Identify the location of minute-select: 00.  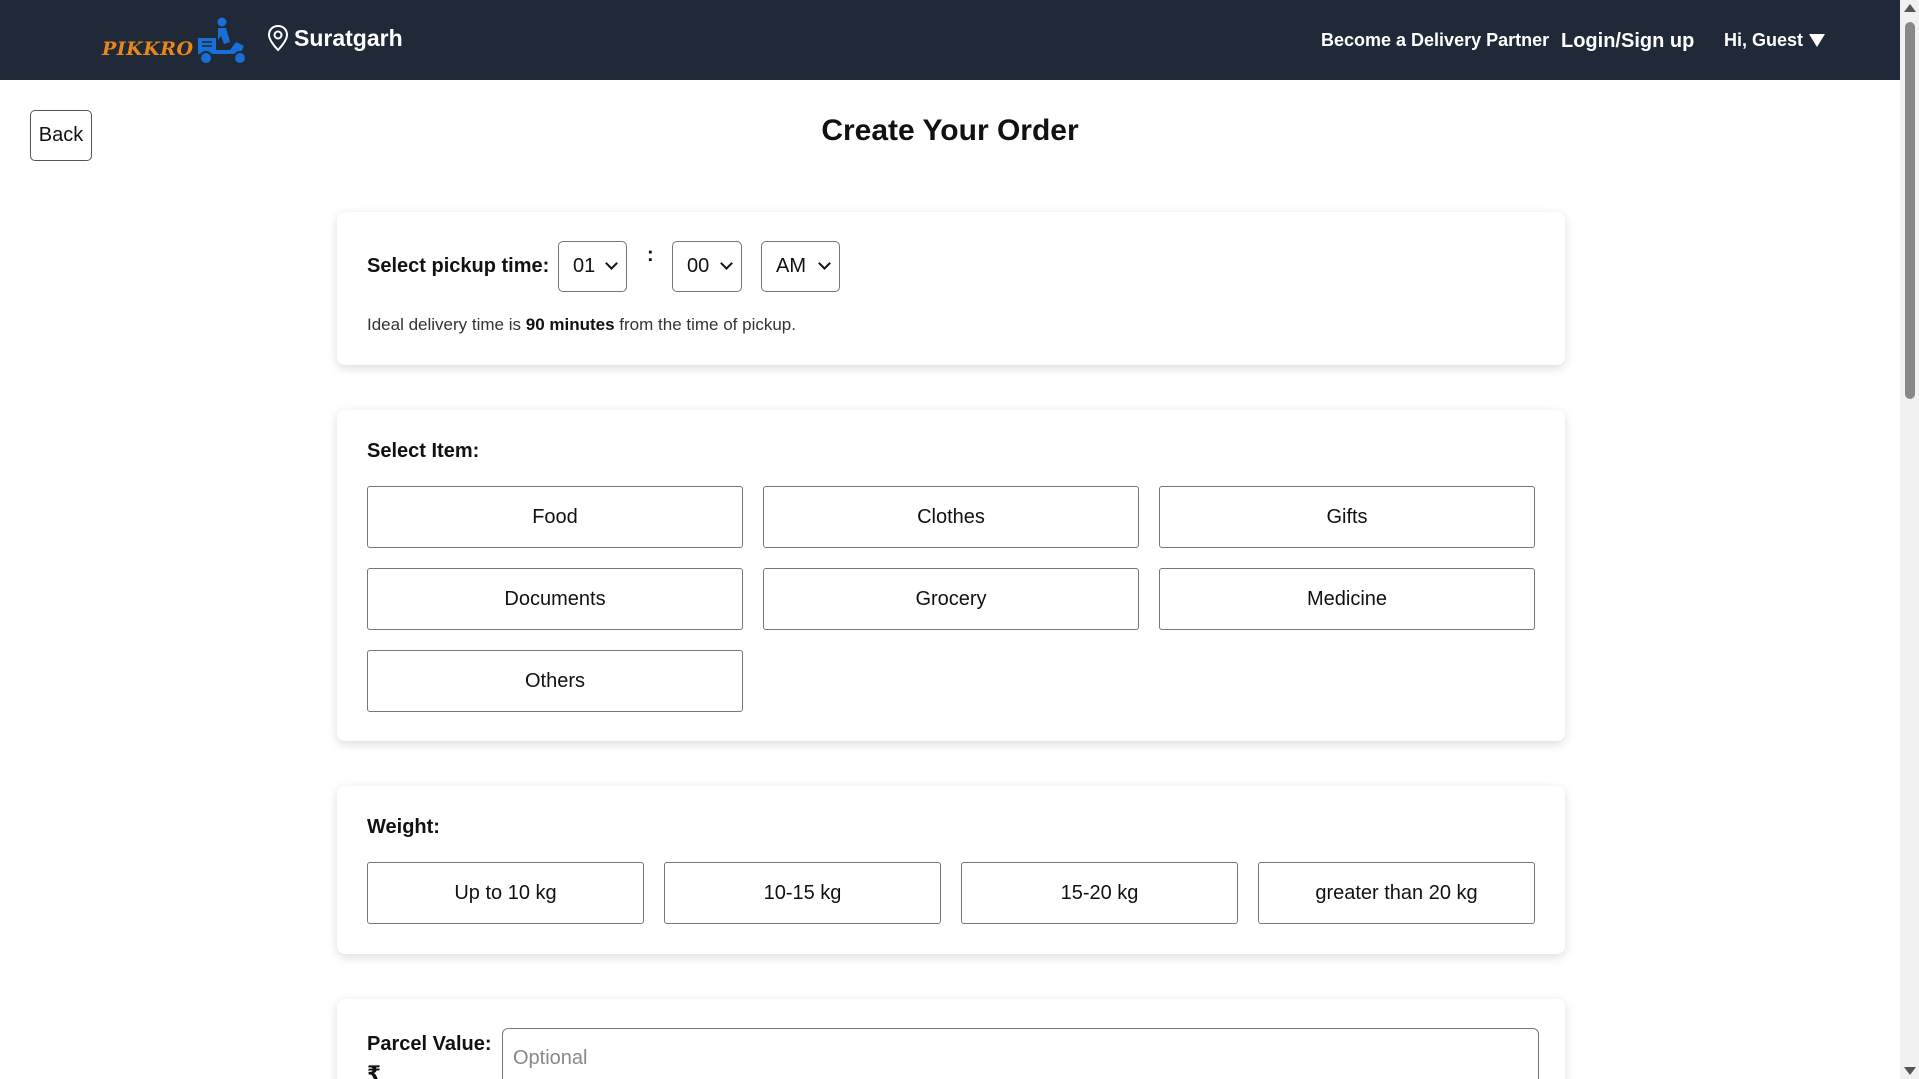
(707, 266).